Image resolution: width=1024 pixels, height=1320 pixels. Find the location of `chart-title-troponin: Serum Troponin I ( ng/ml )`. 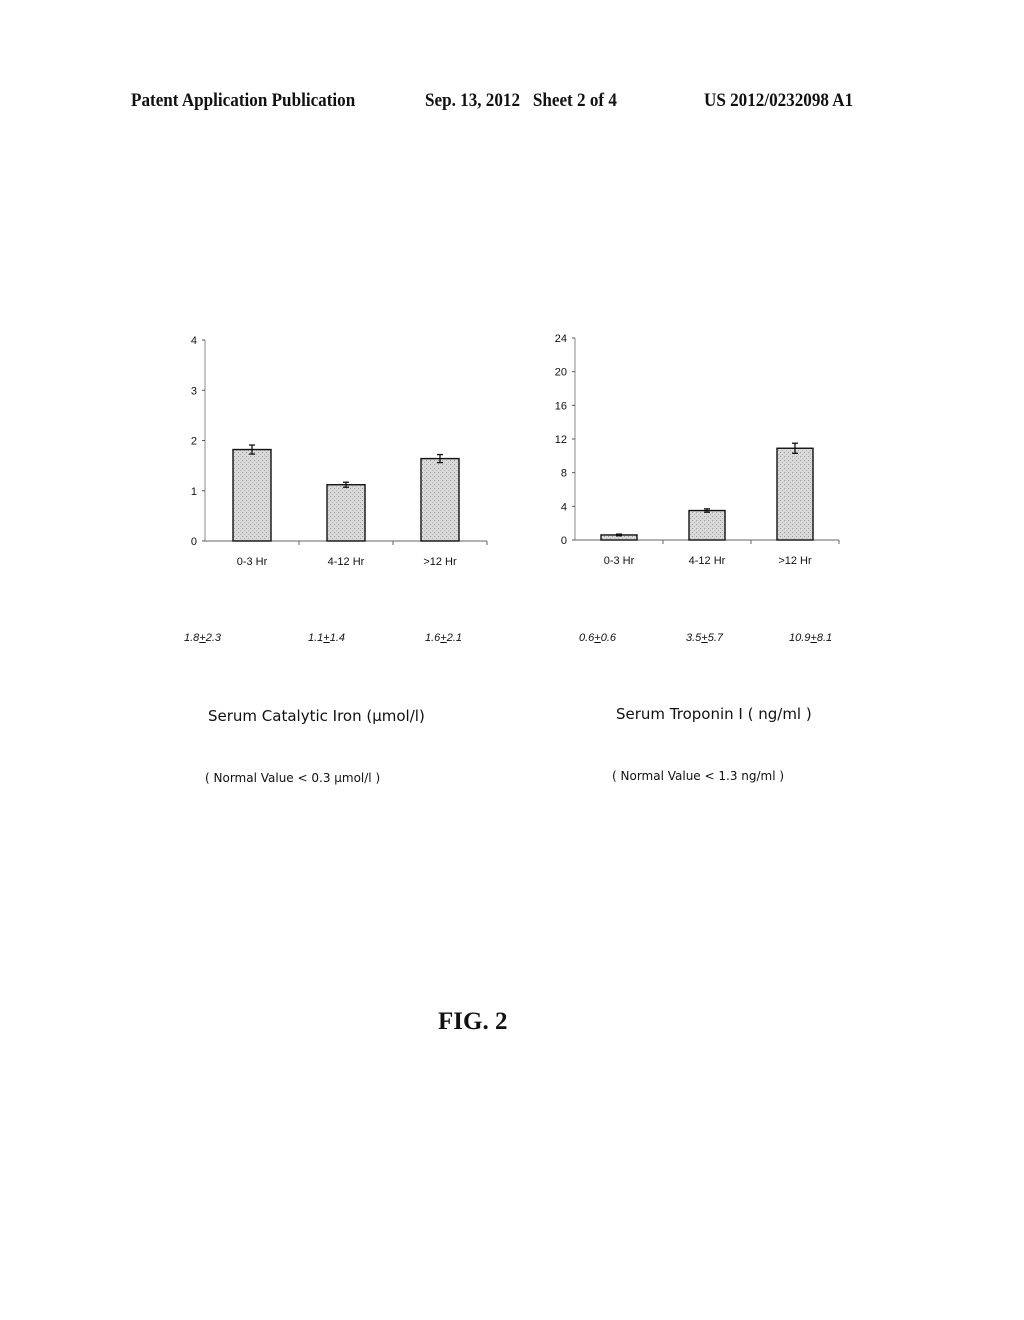

chart-title-troponin: Serum Troponin I ( ng/ml ) is located at coordinates (714, 714).